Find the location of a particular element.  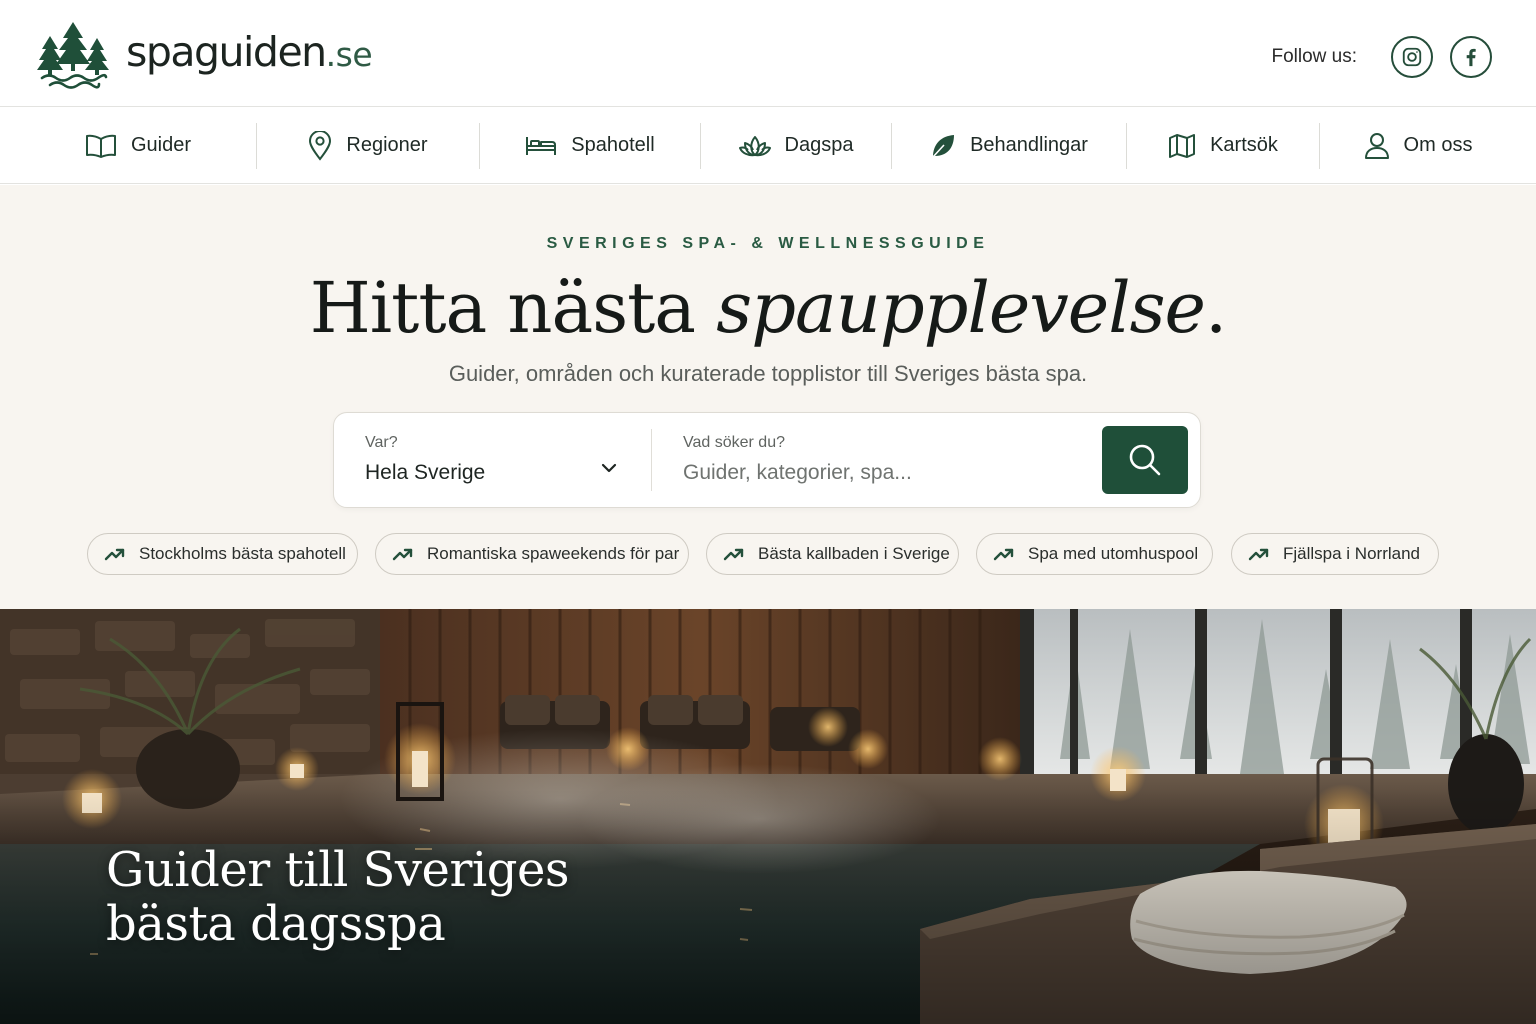

social-links: Follow us: is located at coordinates (1381, 57).